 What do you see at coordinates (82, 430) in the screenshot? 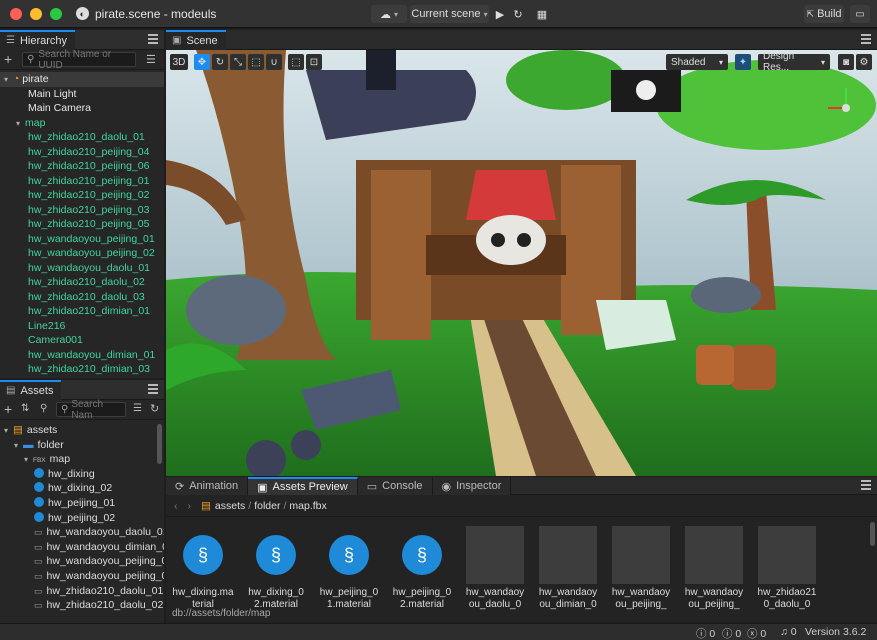
I see `asset-tree-item: ▾ ▤ assets` at bounding box center [82, 430].